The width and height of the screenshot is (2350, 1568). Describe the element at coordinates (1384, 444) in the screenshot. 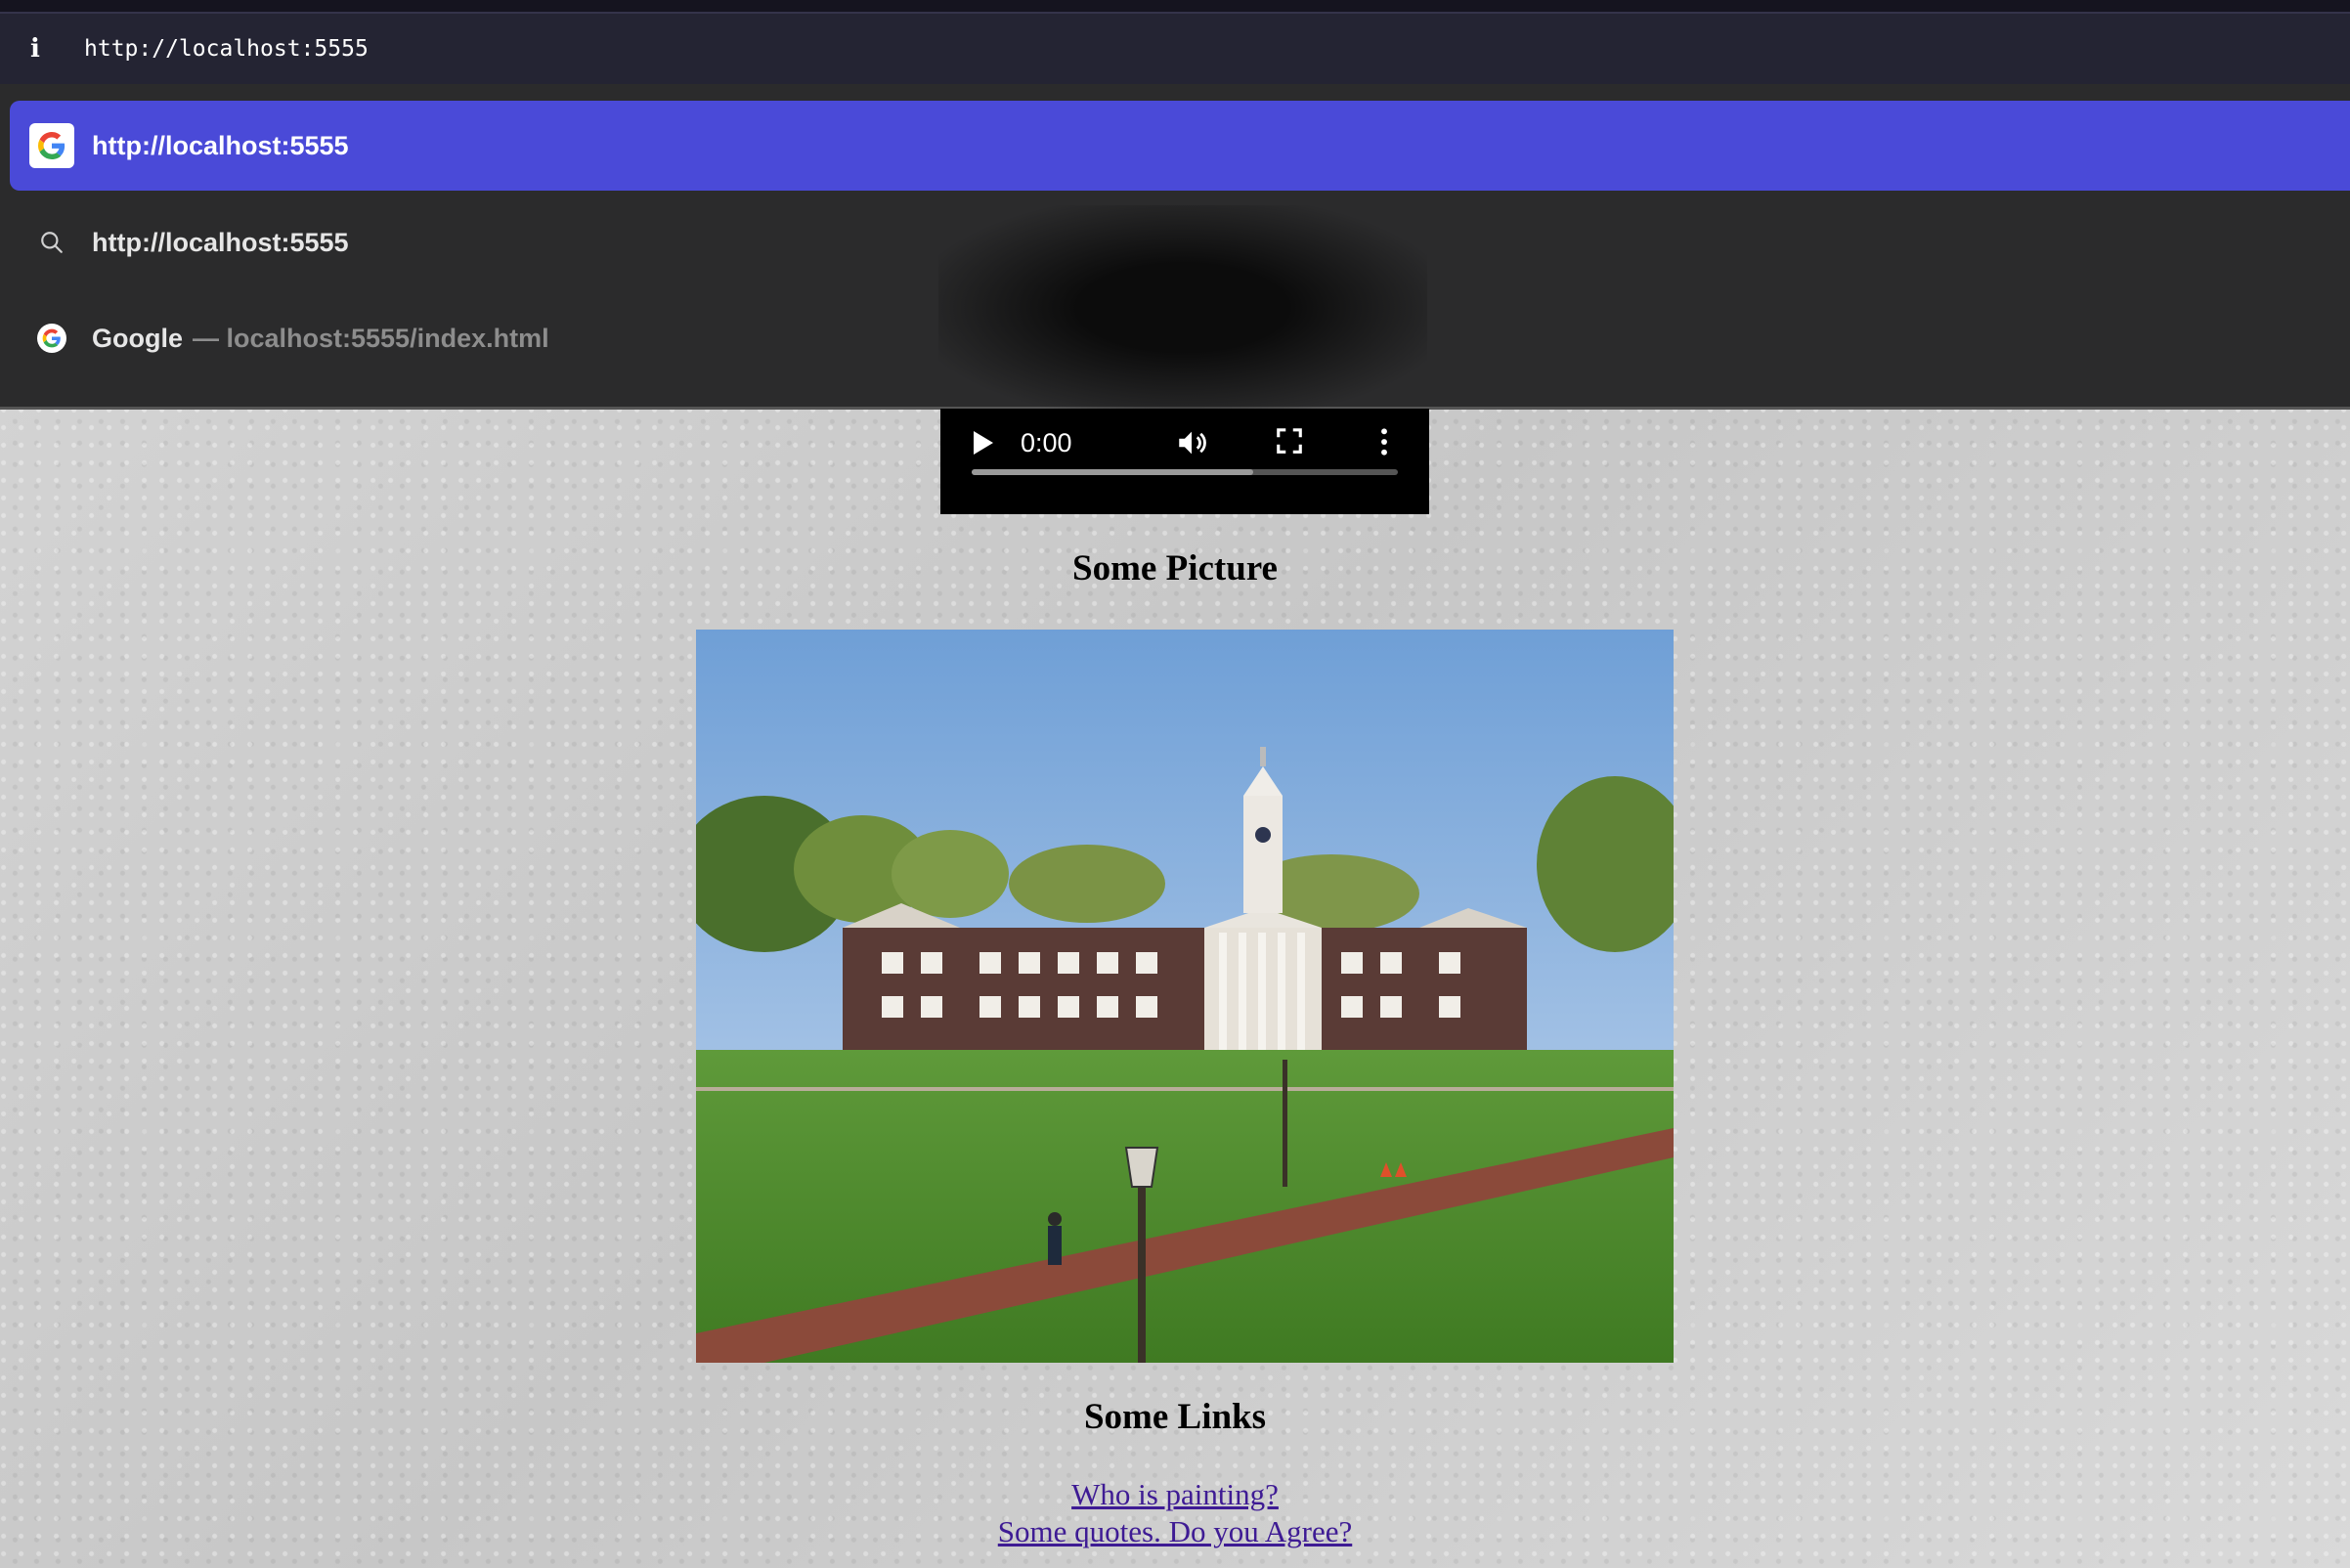

I see `more-options-icon` at that location.